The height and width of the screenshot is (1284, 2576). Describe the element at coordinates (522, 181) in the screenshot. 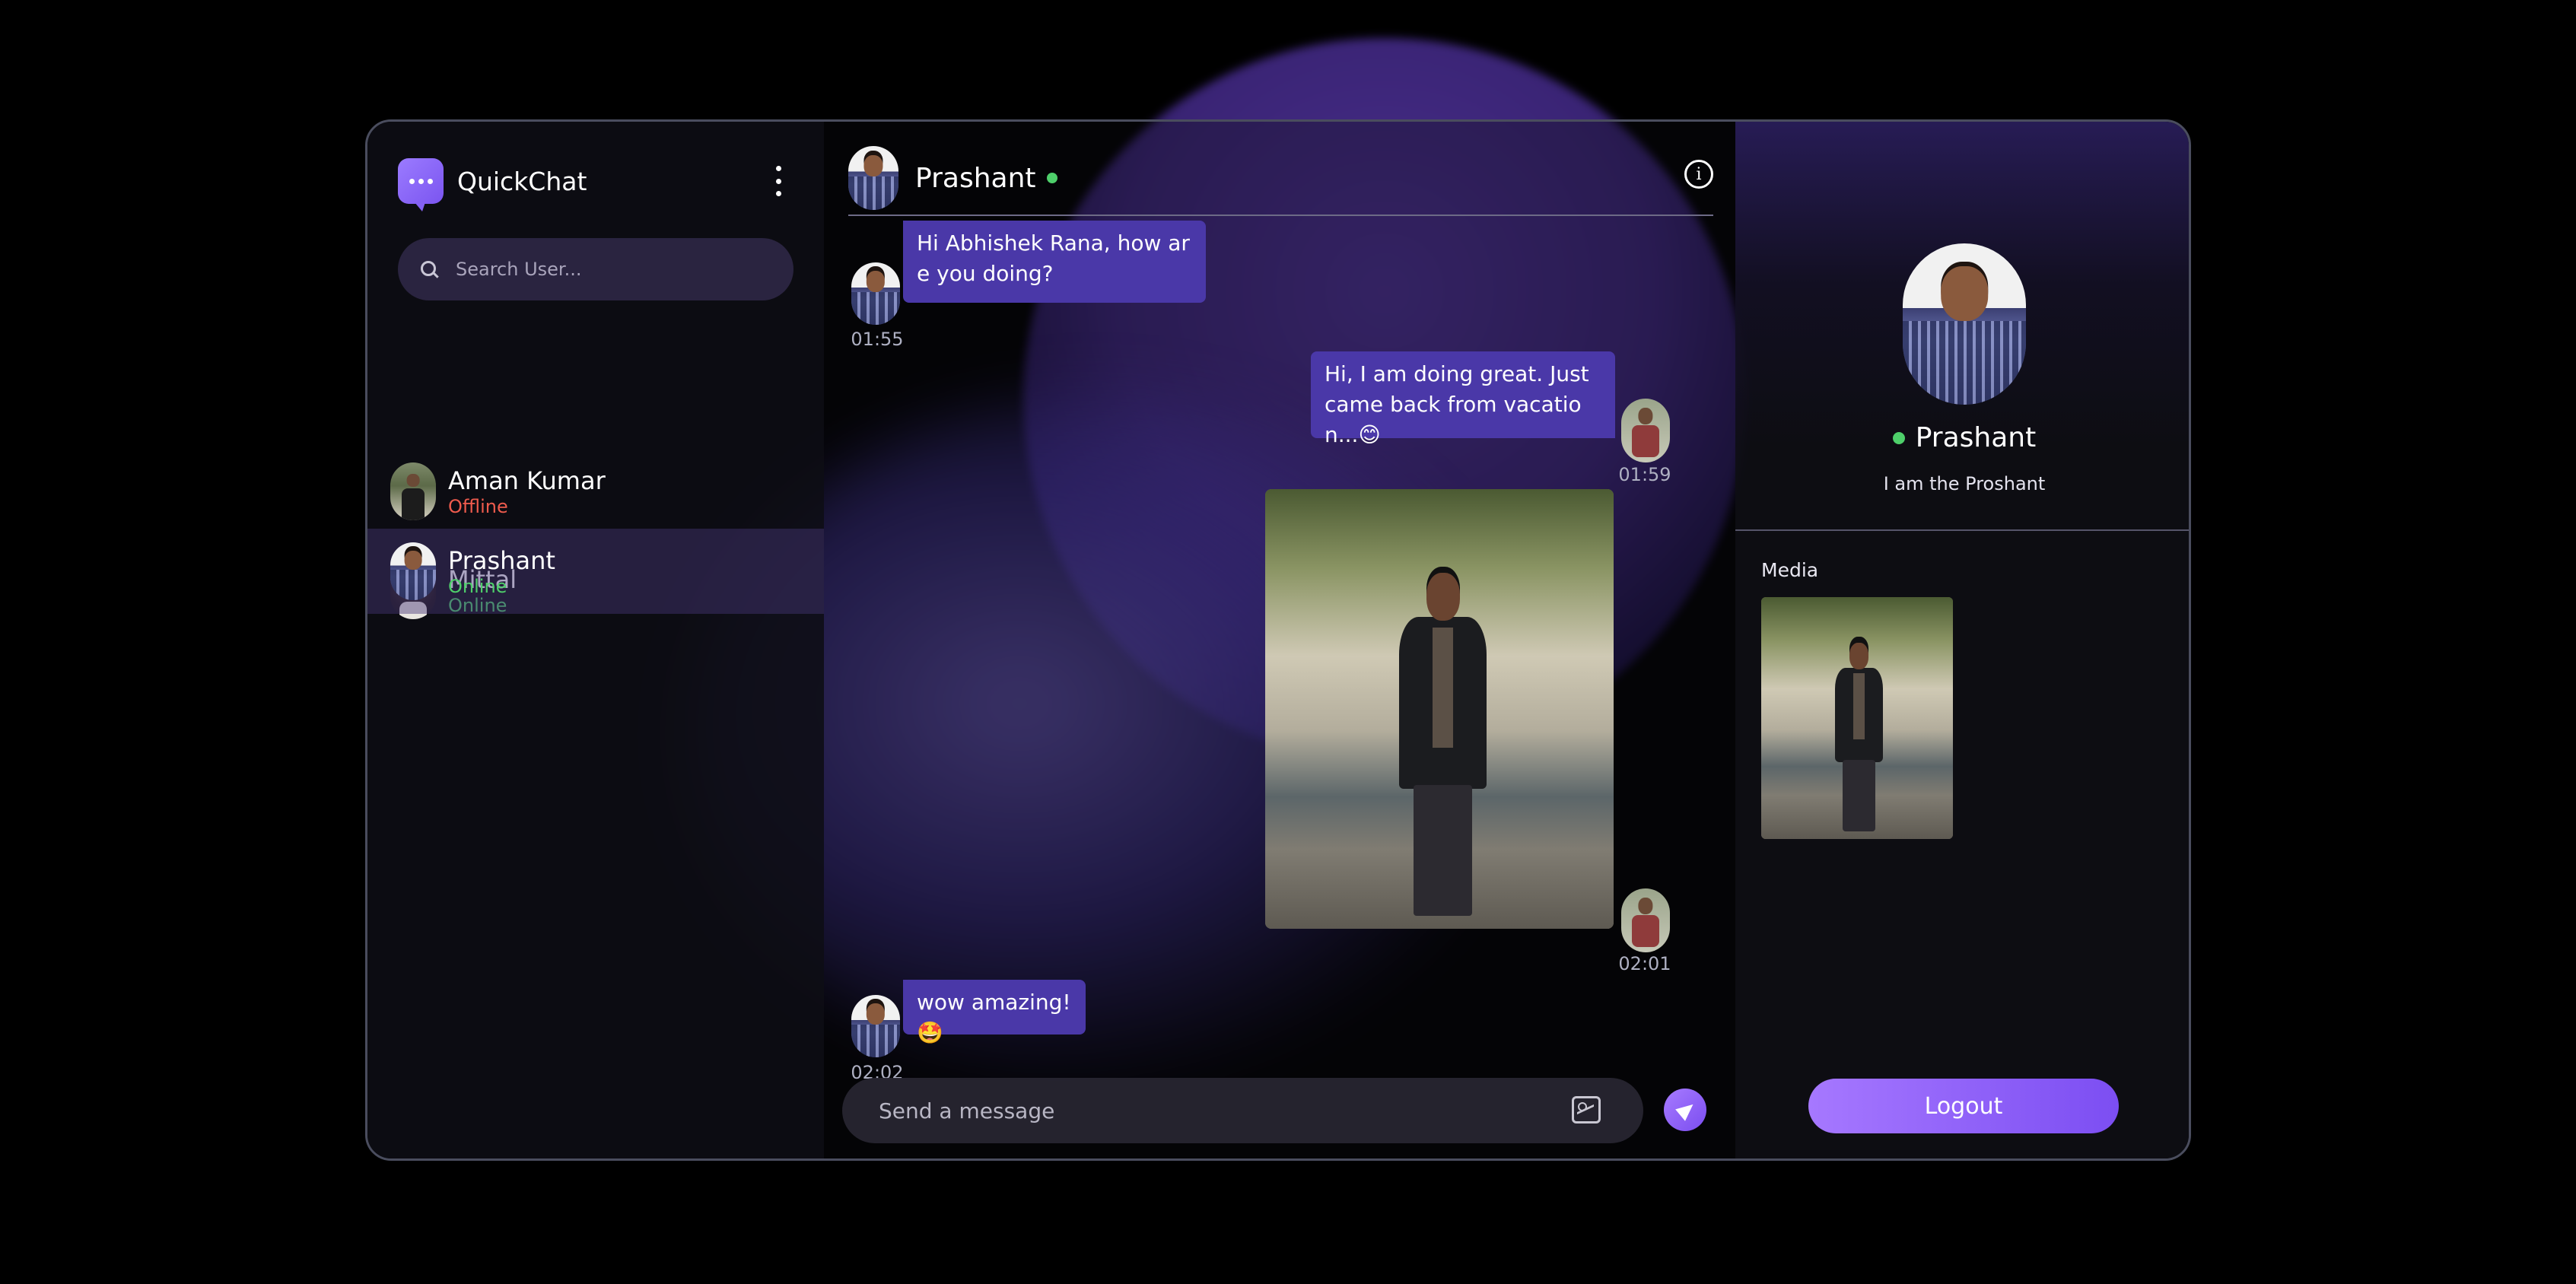

I see `app-name: QuickChat` at that location.